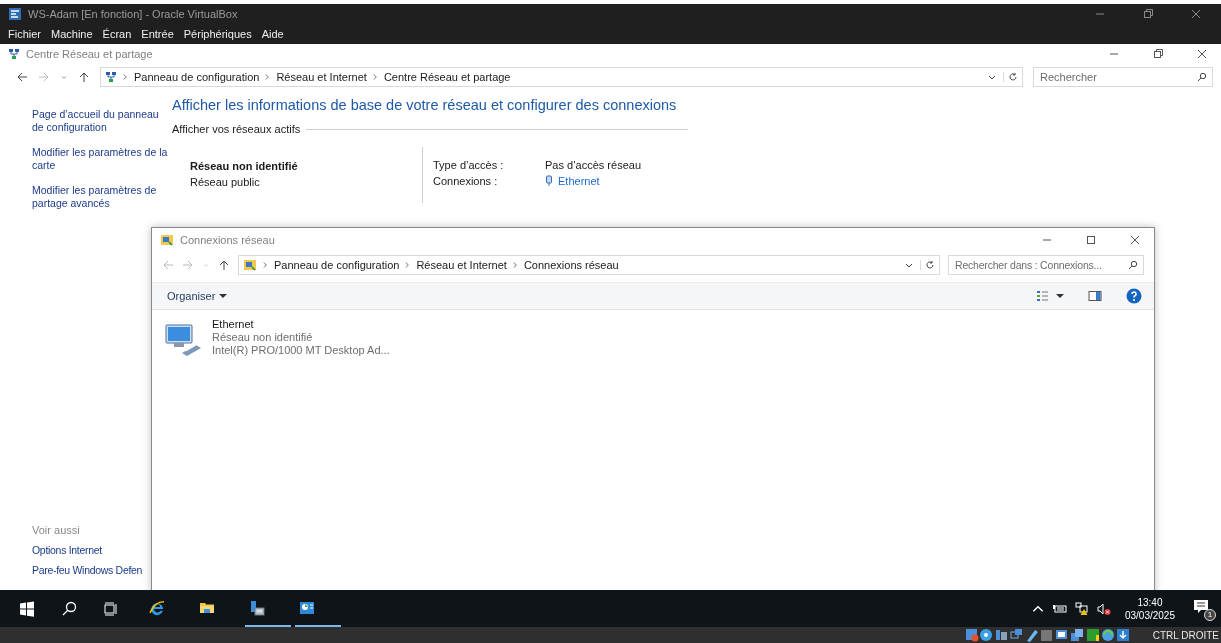  I want to click on windows-start-icon, so click(27, 608).